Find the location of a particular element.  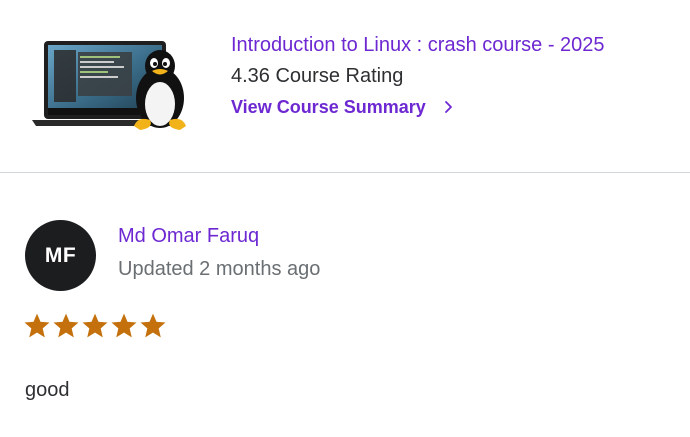

star-rating is located at coordinates (95, 326).